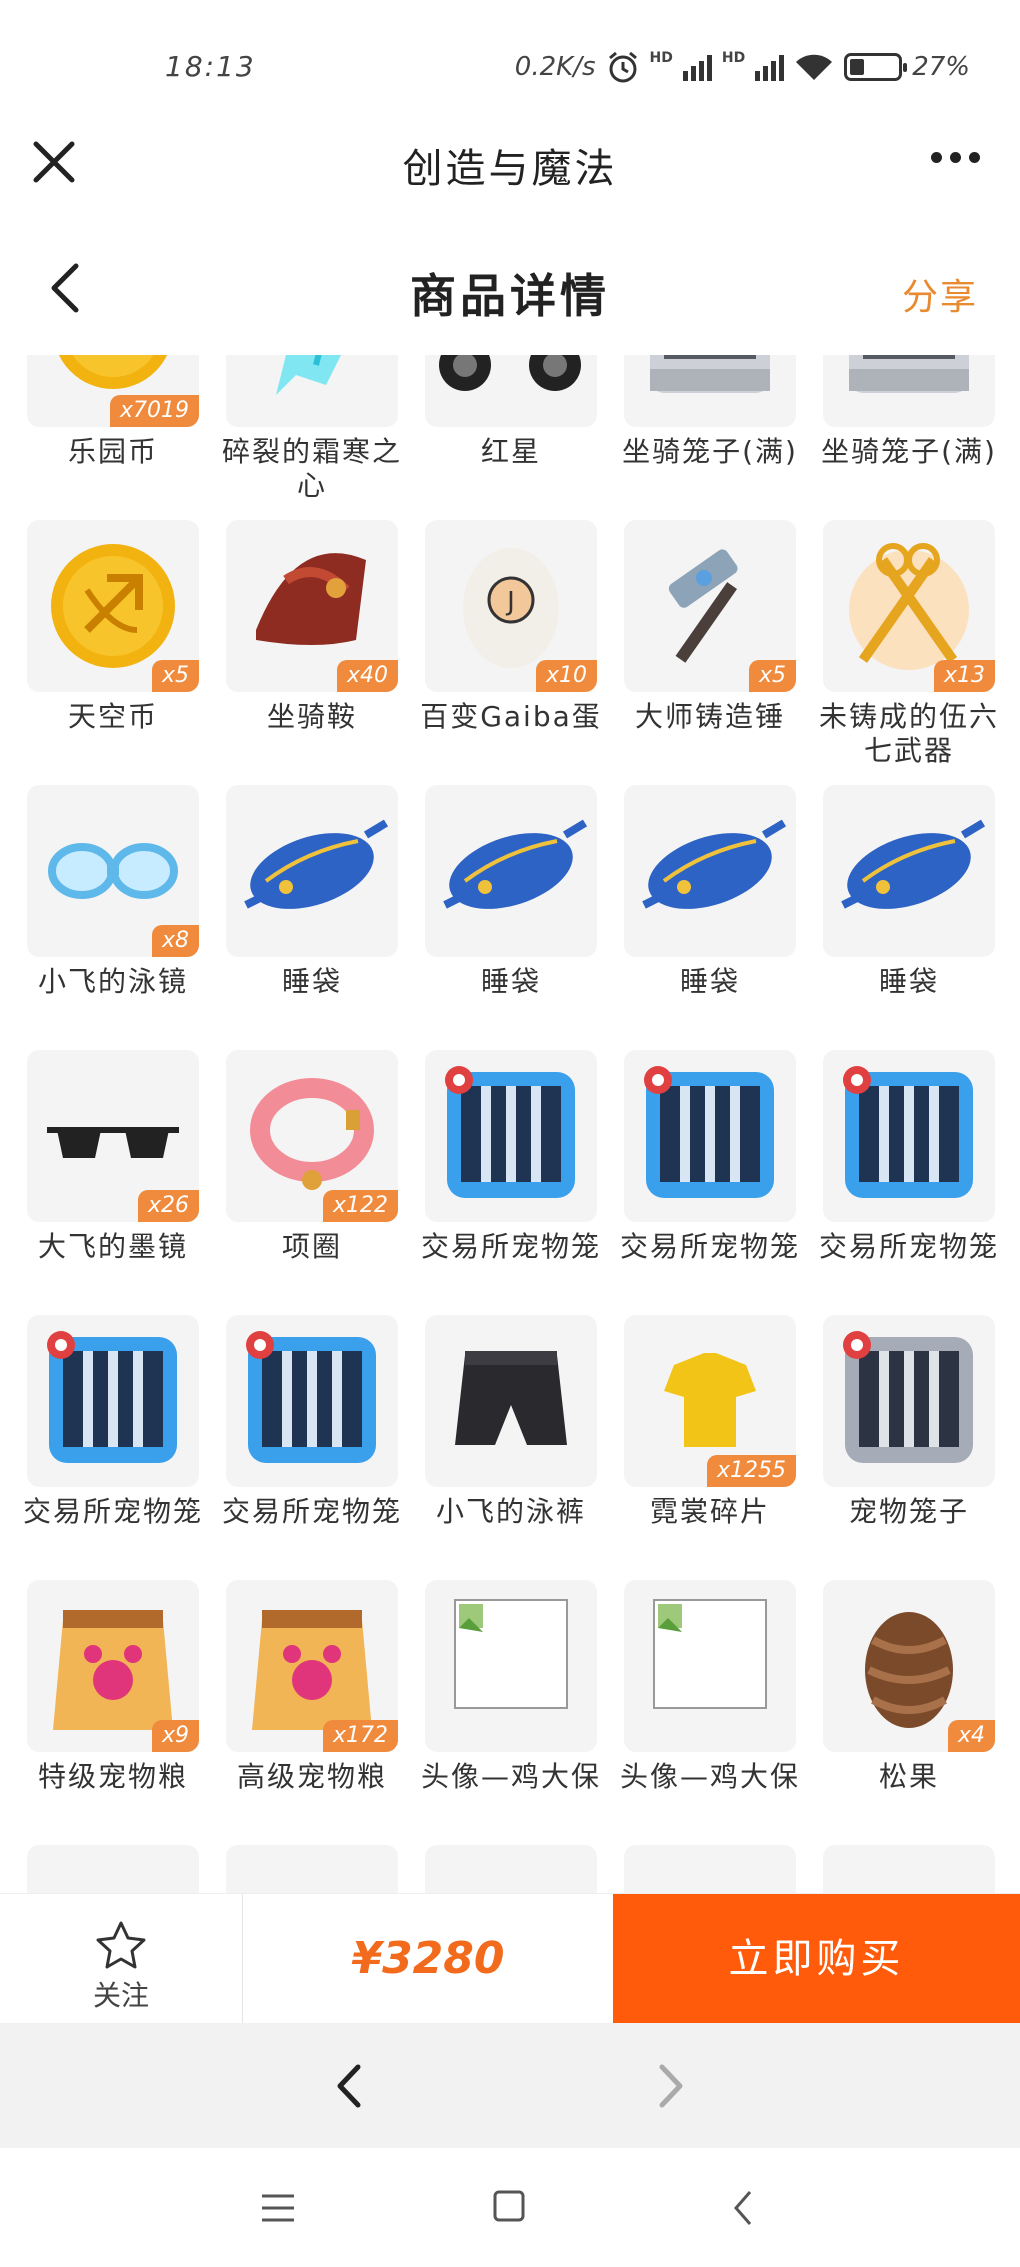 The image size is (1020, 2267). I want to click on item-card: x7019 乐园币, so click(113, 437).